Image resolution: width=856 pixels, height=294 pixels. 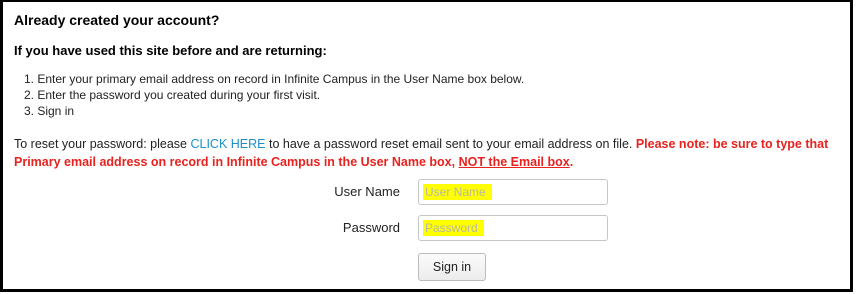 I want to click on username-label: User Name, so click(x=367, y=191).